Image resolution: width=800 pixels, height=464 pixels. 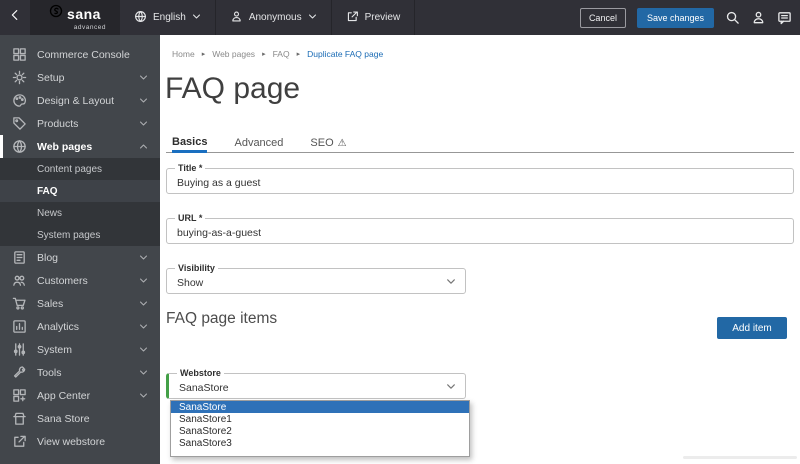 I want to click on cancel-button: Cancel, so click(x=602, y=17).